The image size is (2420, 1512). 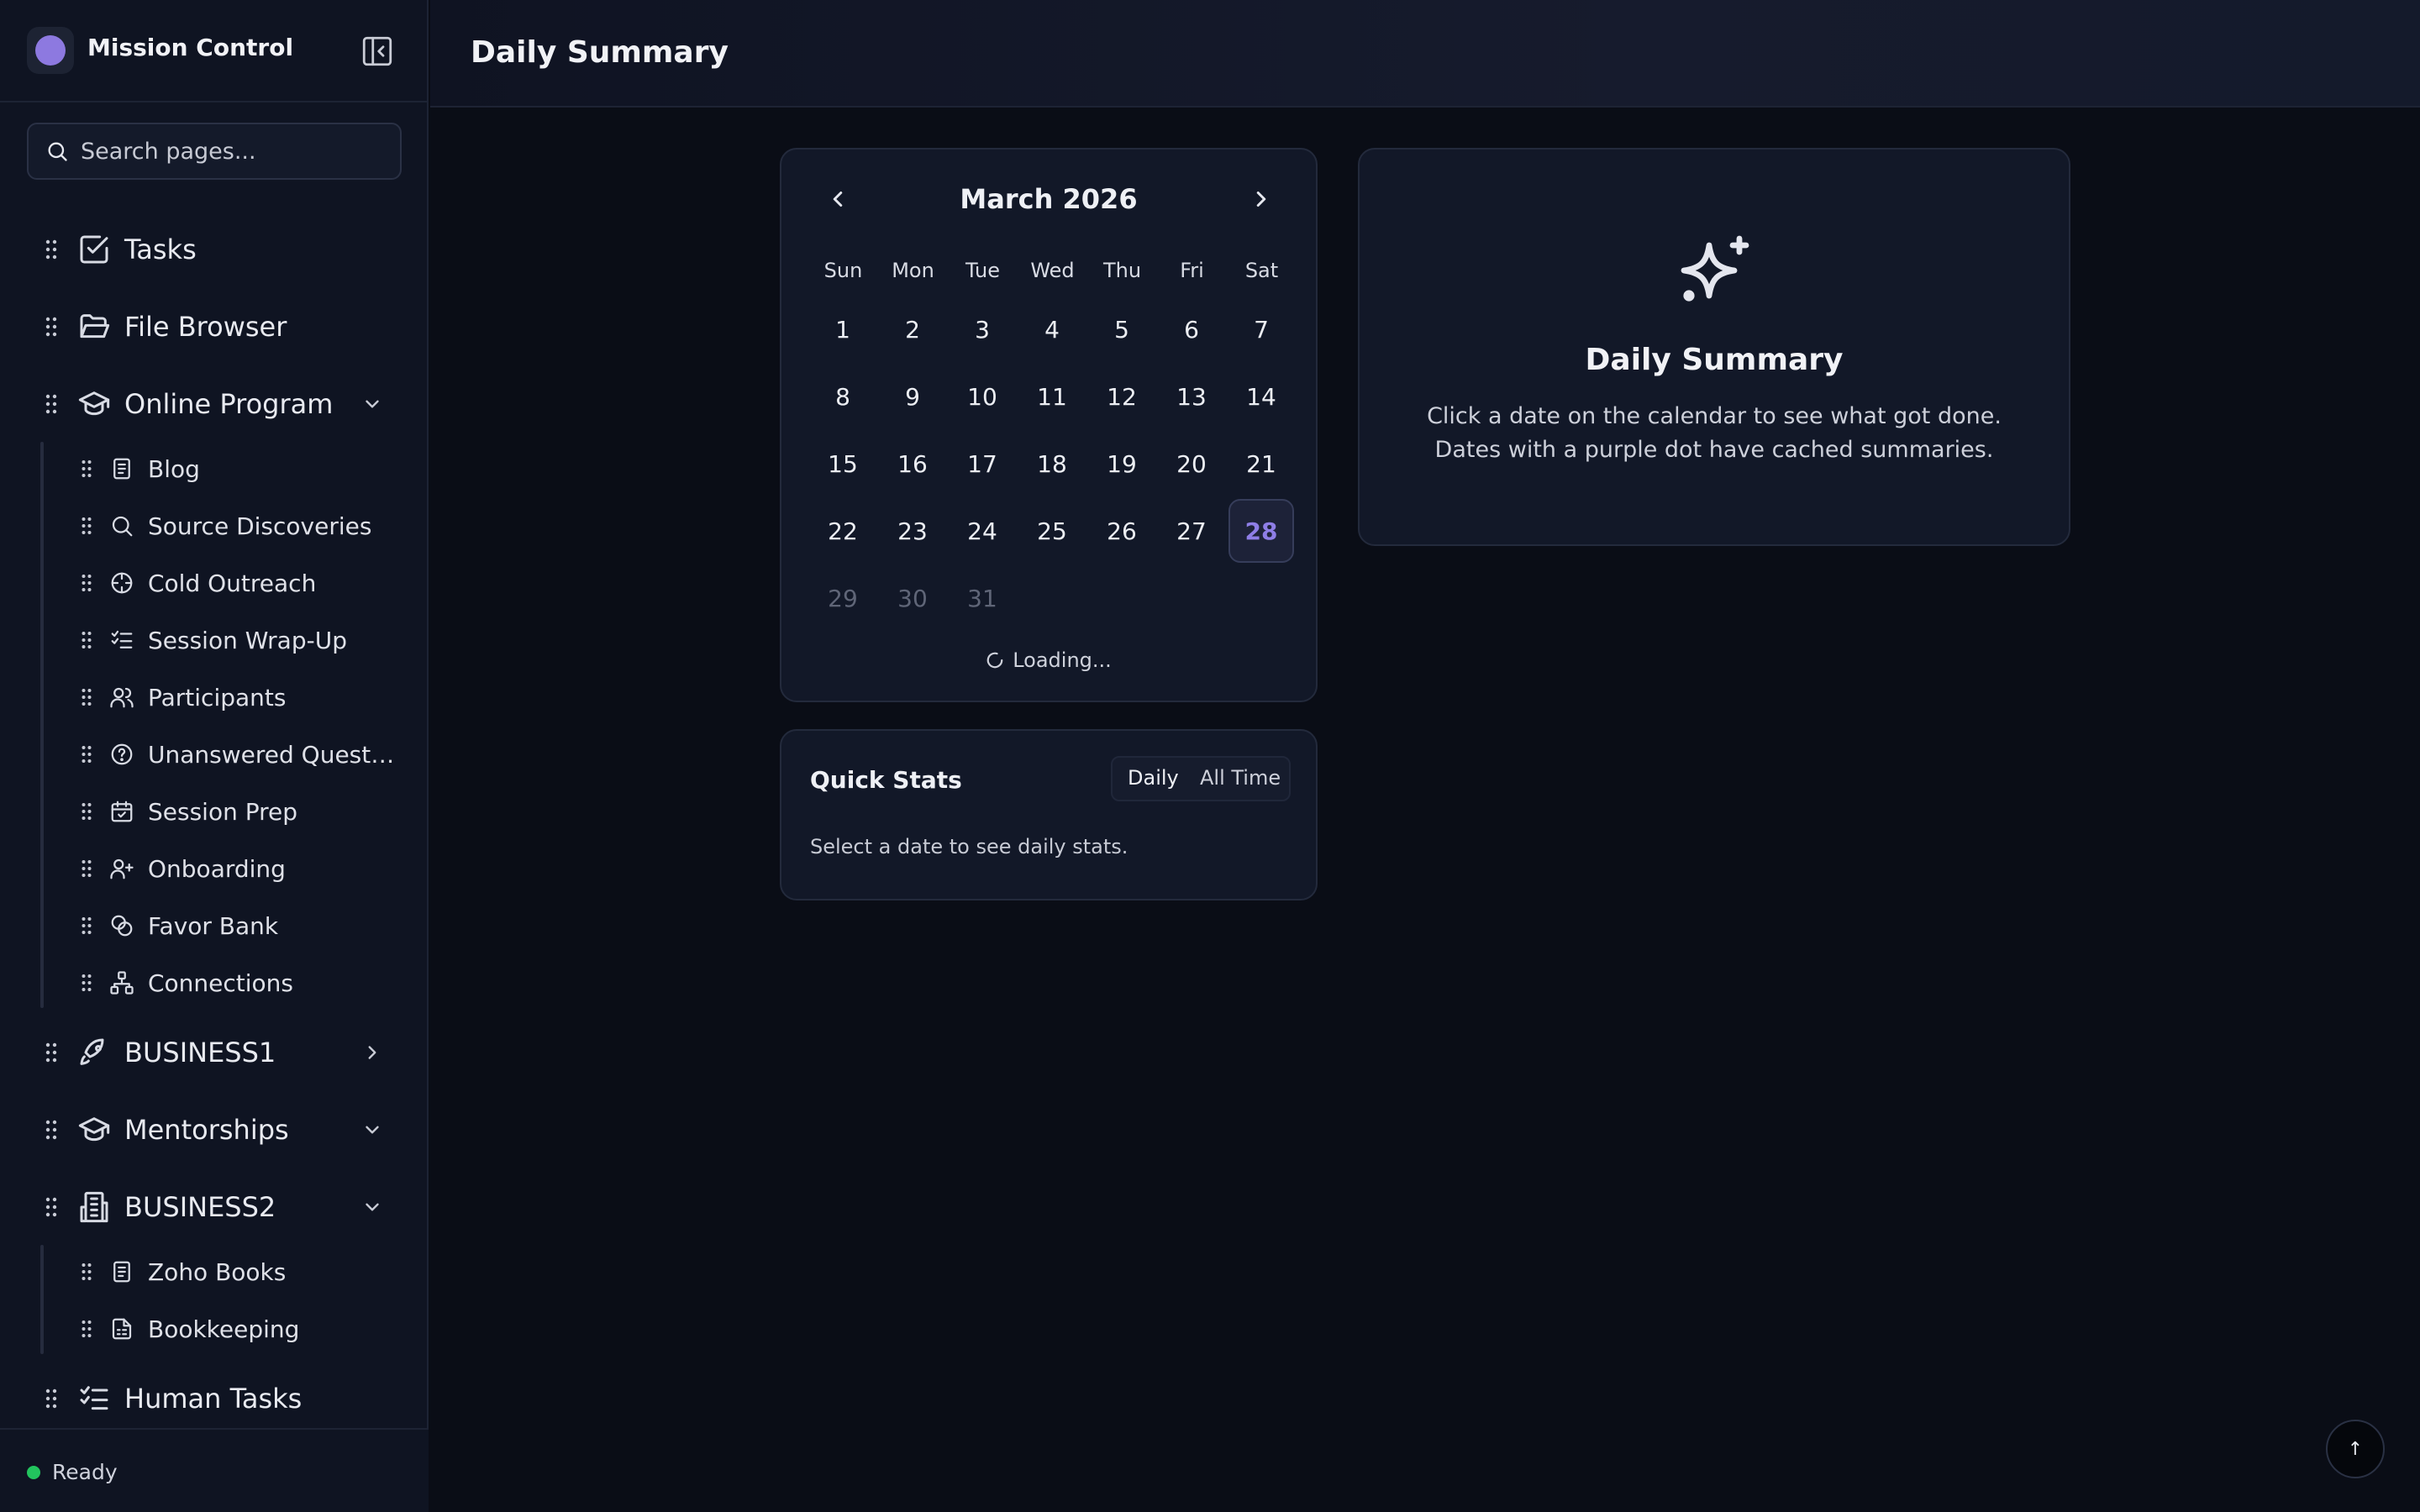 I want to click on calendar-day: 9, so click(x=912, y=396).